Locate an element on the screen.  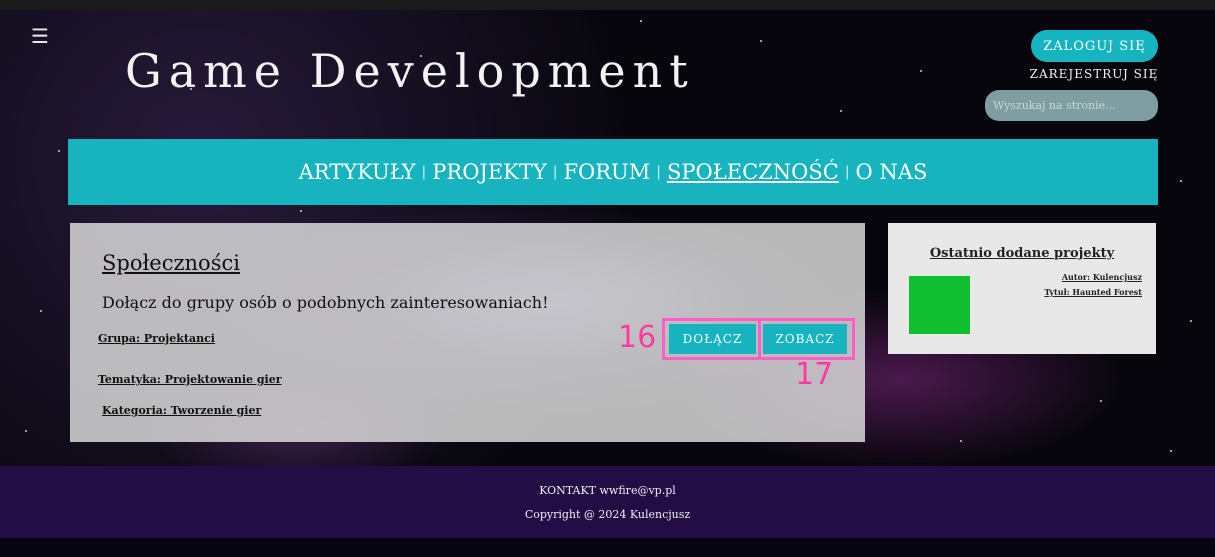
site-title: Game Development is located at coordinates (410, 71).